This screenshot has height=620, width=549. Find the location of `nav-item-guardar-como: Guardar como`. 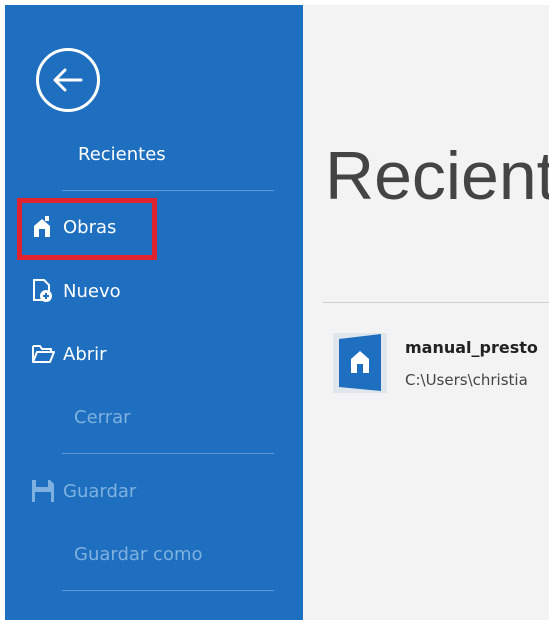

nav-item-guardar-como: Guardar como is located at coordinates (146, 554).